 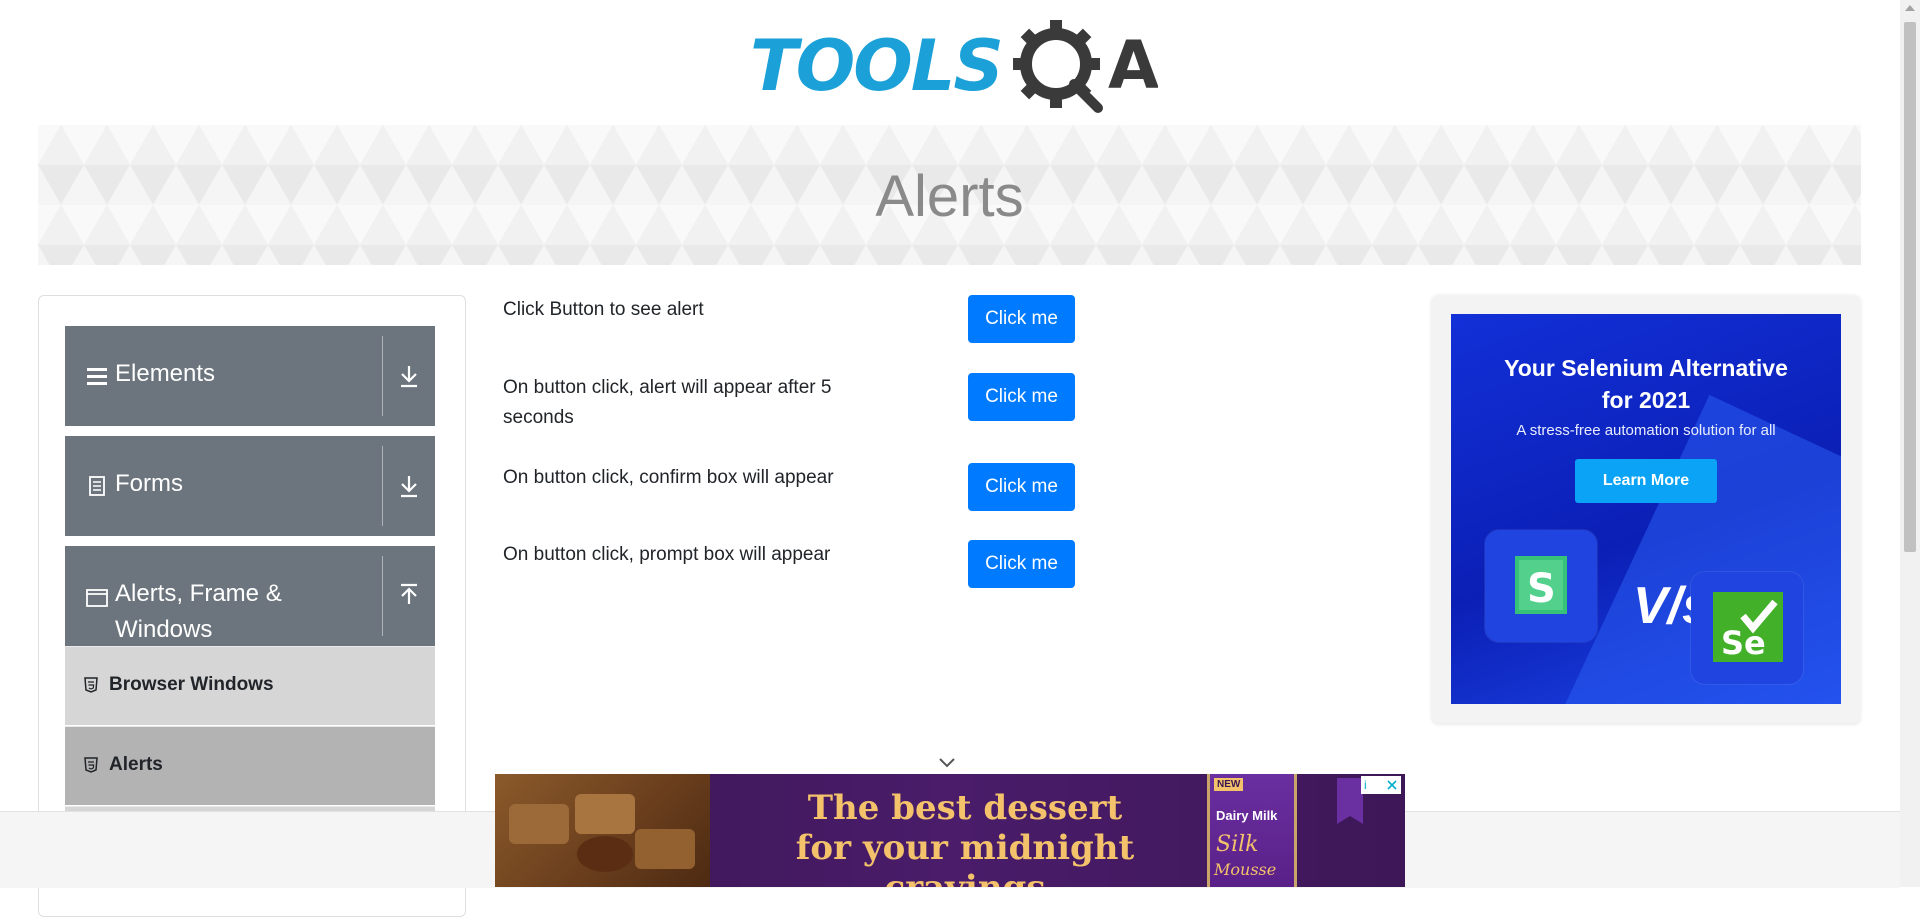 I want to click on chocolate-pieces-illustration, so click(x=602, y=833).